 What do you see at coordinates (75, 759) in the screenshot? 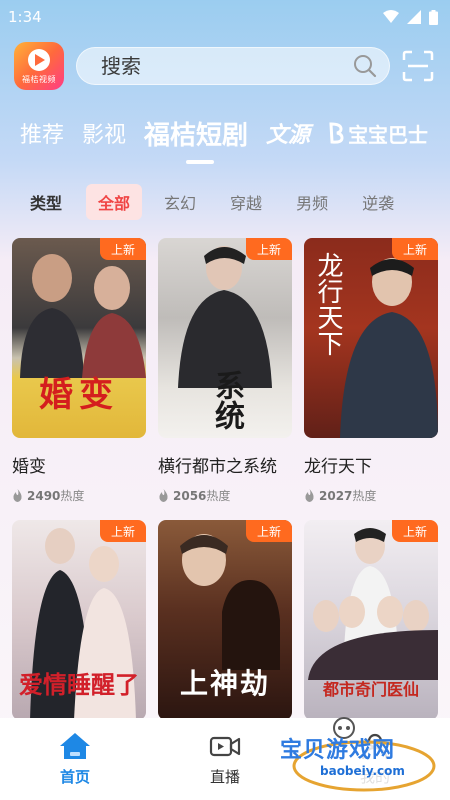
I see `nav-home: 首页` at bounding box center [75, 759].